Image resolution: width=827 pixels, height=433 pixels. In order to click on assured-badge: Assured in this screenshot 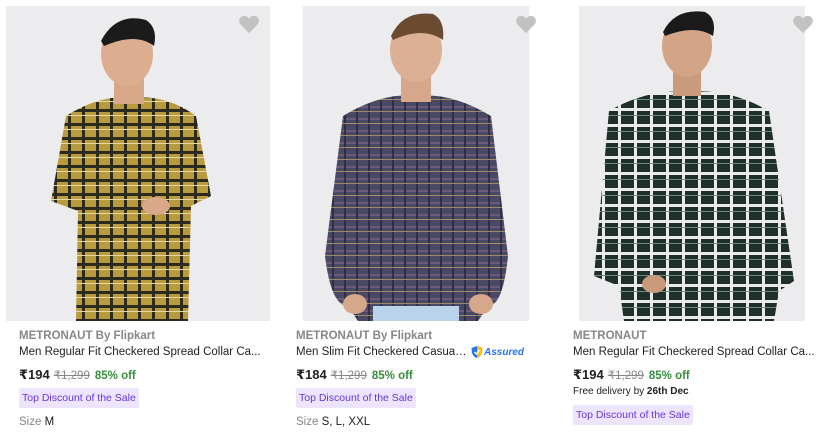, I will do `click(497, 352)`.